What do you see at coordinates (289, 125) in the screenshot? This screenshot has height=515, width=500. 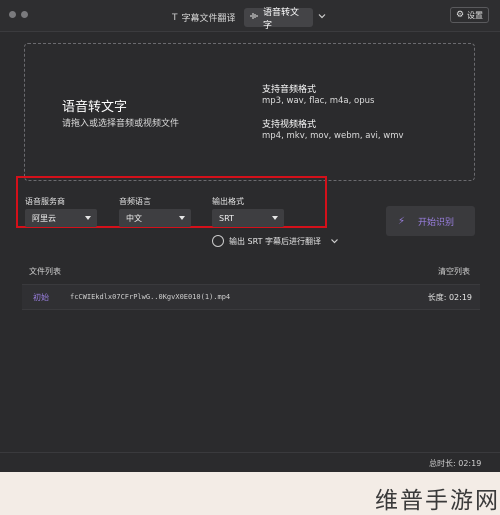 I see `video-formats-heading: 支持视频格式` at bounding box center [289, 125].